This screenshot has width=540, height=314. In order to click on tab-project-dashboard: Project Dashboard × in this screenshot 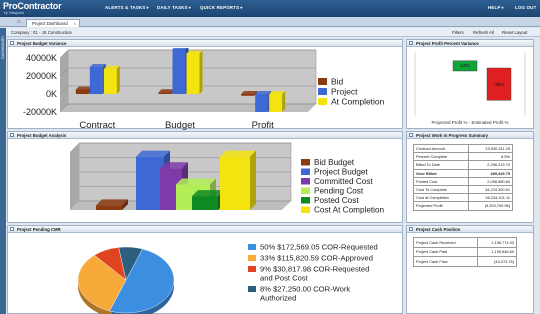, I will do `click(53, 22)`.